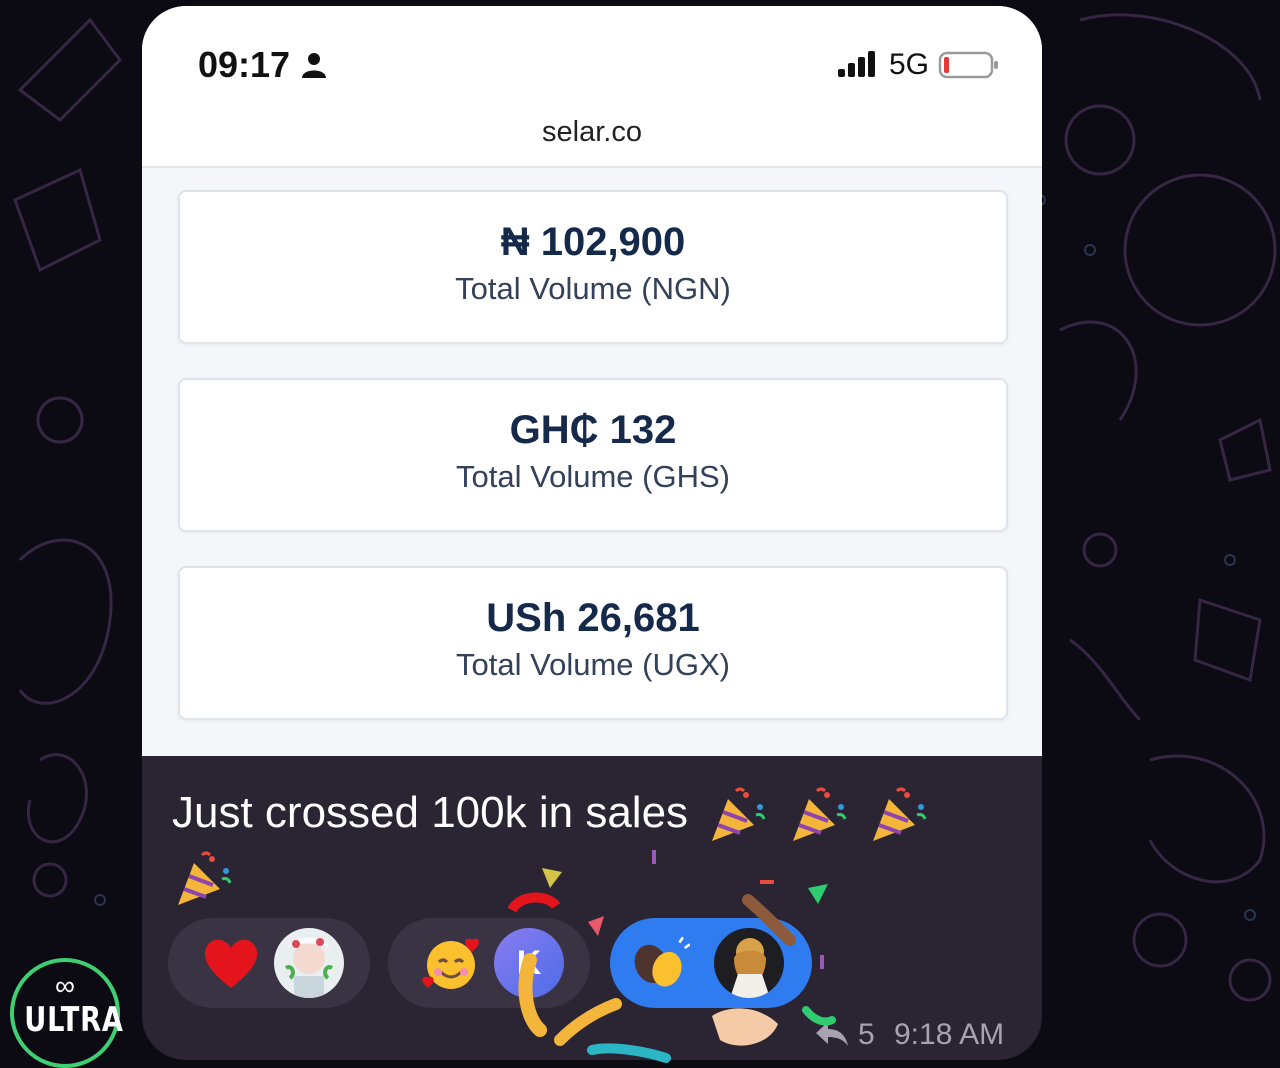 This screenshot has width=1280, height=1068. Describe the element at coordinates (592, 132) in the screenshot. I see `url-text: selar.co` at that location.